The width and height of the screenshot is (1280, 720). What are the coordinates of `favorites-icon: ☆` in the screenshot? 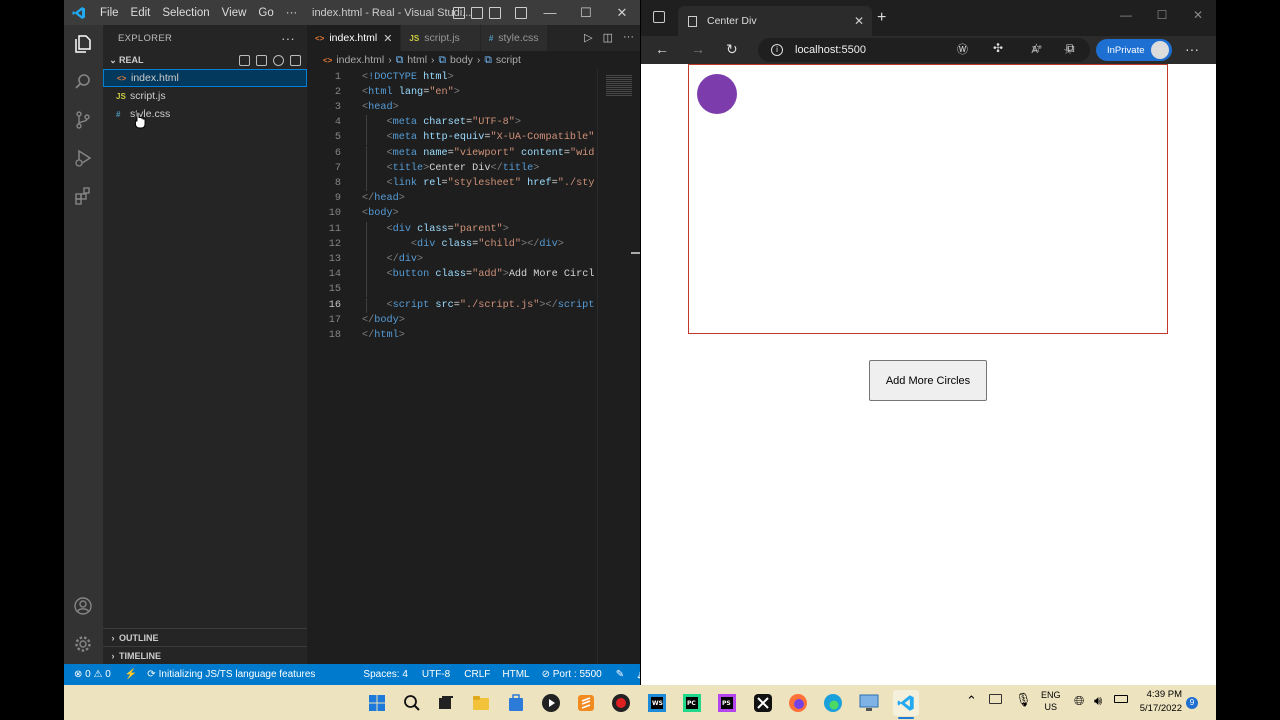 It's located at (1036, 48).